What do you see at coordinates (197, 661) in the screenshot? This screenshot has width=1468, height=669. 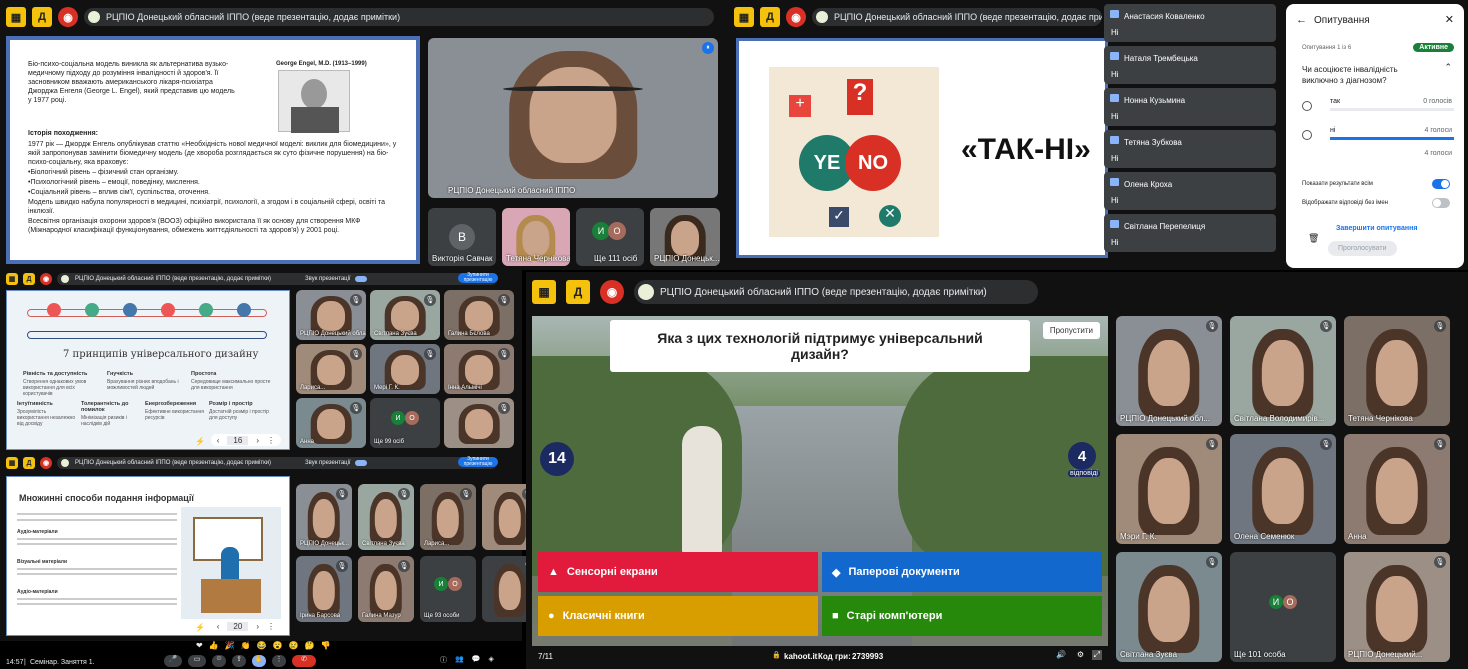 I see `camera-icon: ▭` at bounding box center [197, 661].